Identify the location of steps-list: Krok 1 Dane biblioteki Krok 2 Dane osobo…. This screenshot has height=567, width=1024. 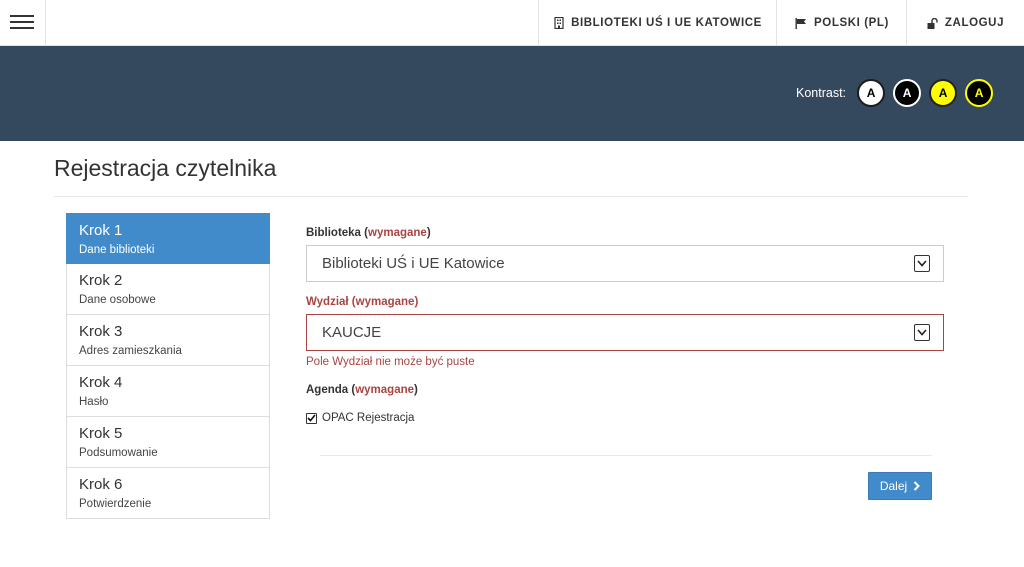
(168, 366).